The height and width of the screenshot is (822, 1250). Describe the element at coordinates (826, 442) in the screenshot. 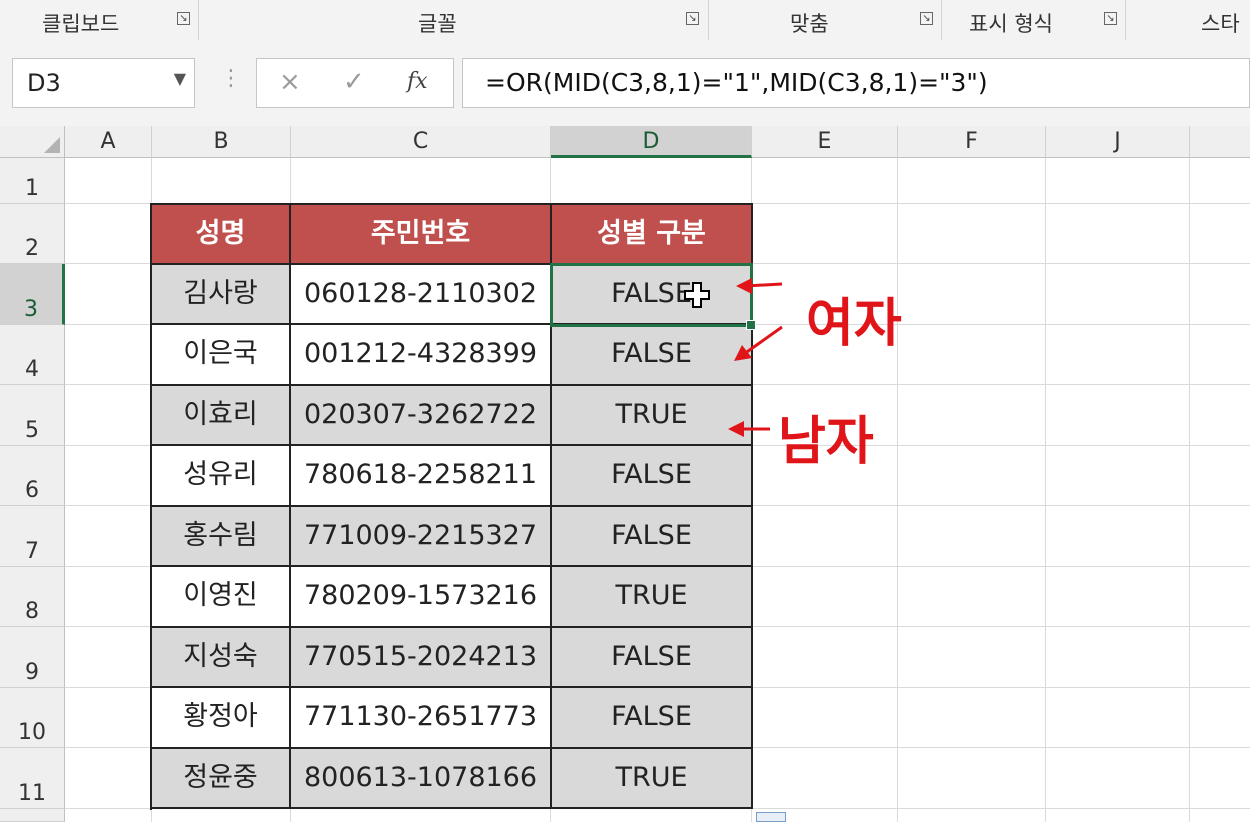

I see `annotation-male: 남자` at that location.